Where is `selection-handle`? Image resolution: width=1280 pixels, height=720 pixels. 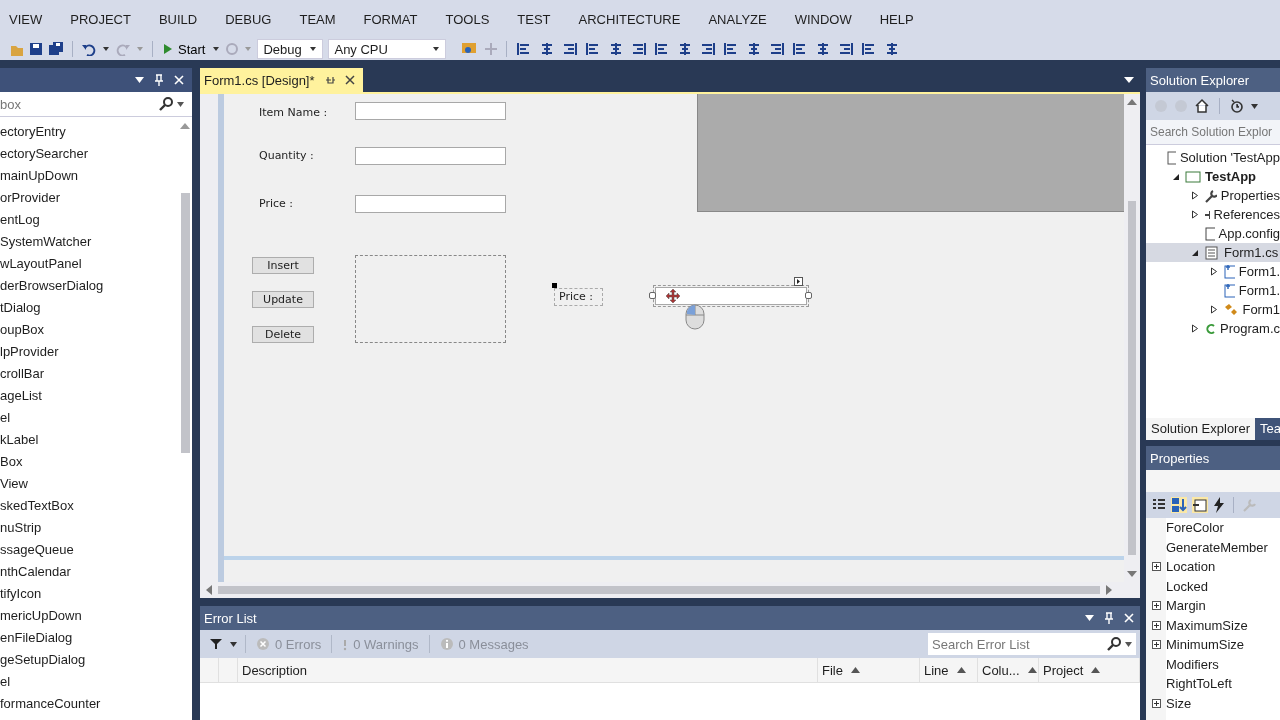
selection-handle is located at coordinates (554, 285).